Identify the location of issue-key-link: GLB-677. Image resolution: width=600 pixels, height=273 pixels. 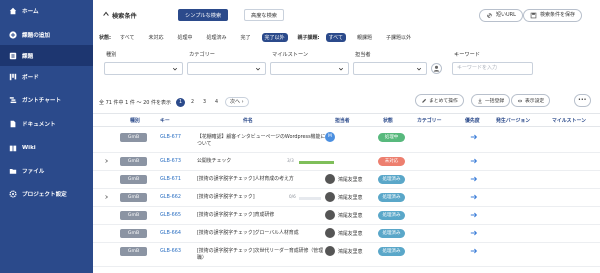
(170, 137).